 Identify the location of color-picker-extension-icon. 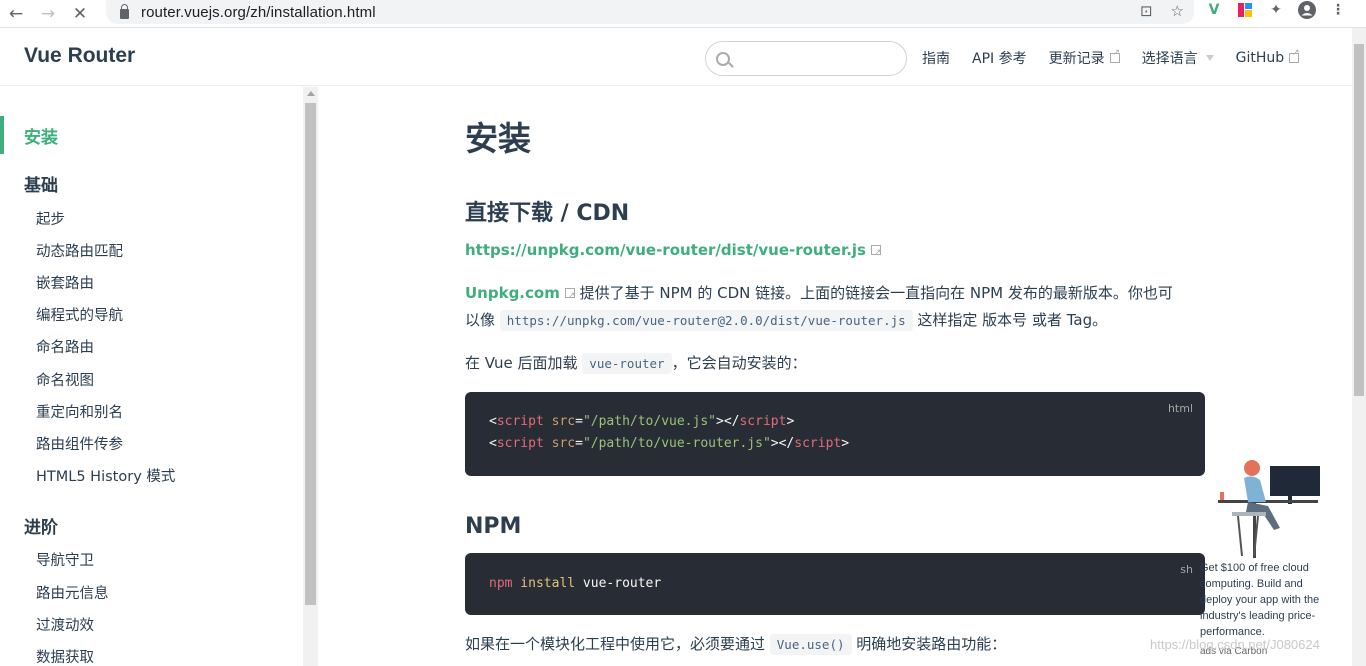
(1245, 10).